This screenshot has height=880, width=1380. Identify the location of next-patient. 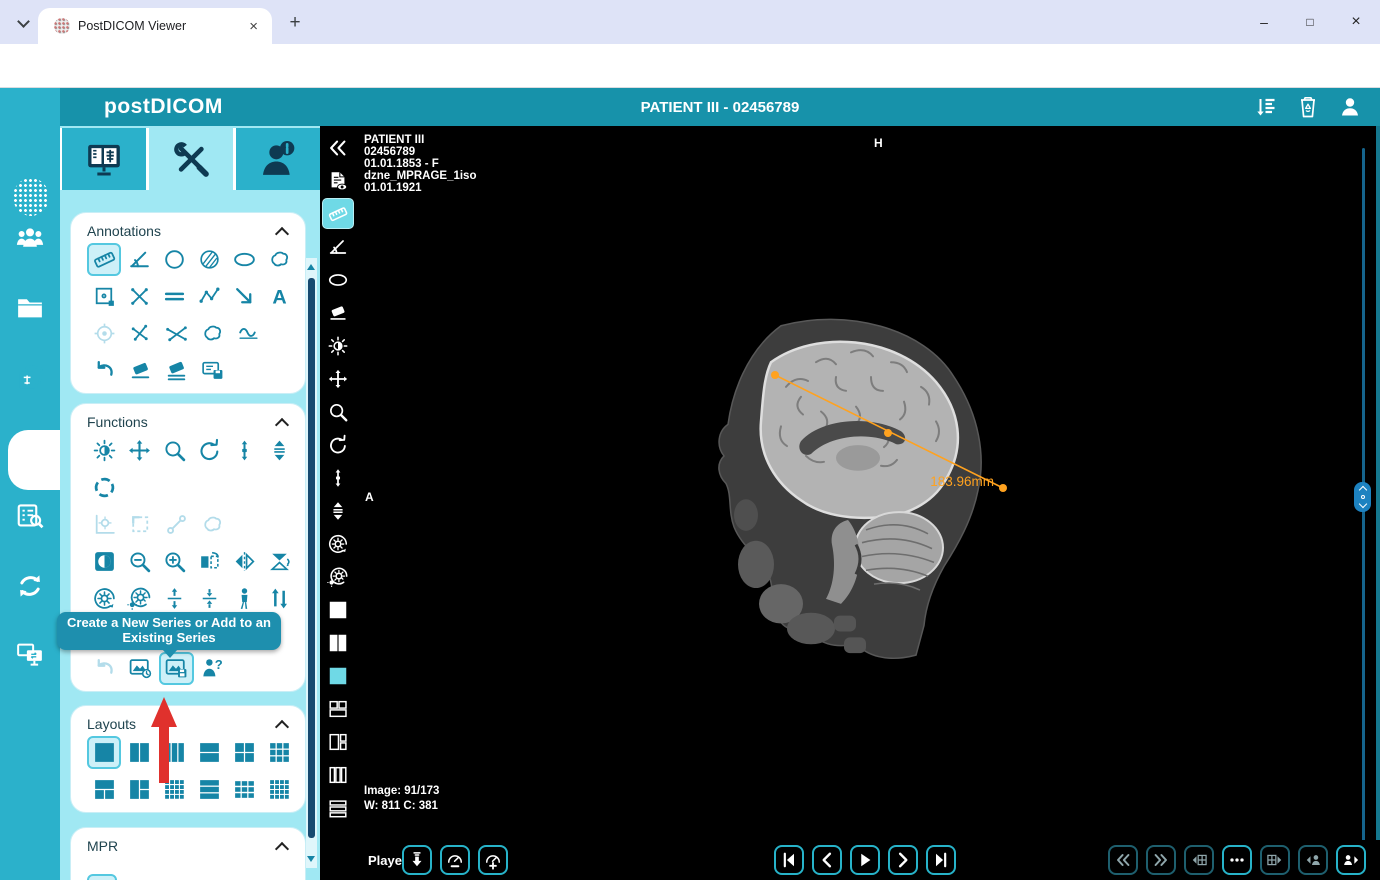
(1351, 860).